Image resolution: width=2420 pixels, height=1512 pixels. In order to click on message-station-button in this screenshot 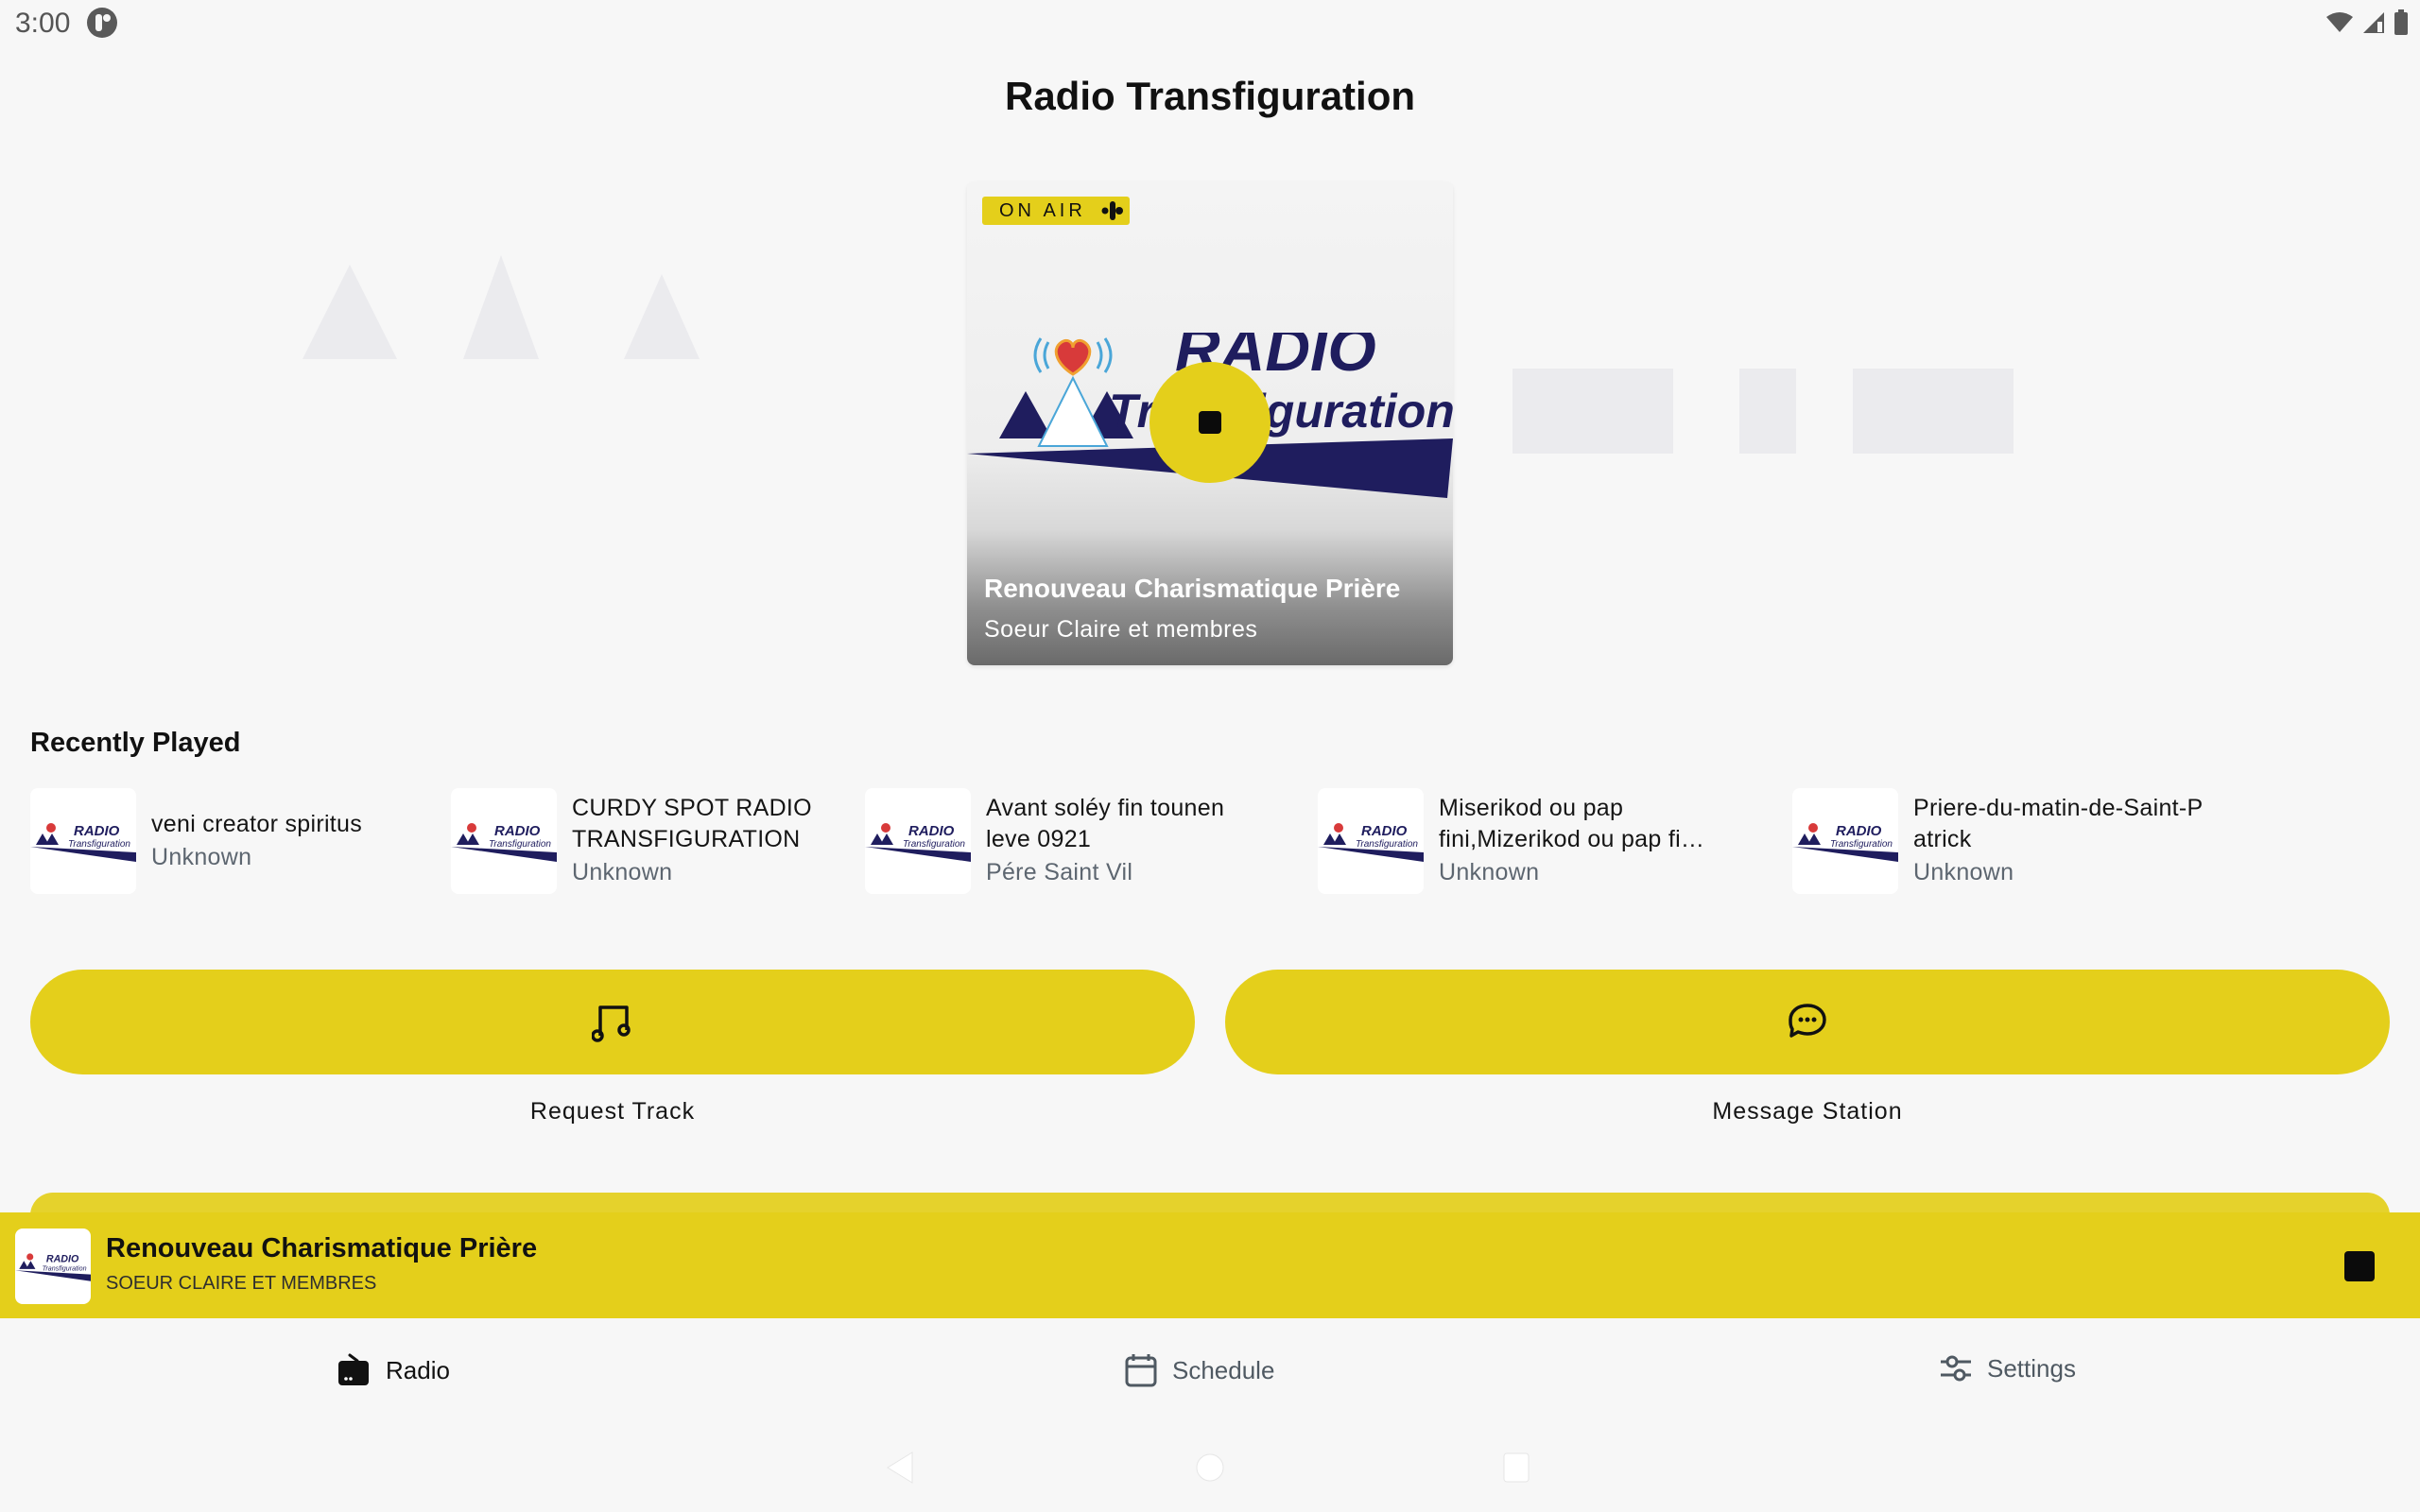, I will do `click(1808, 1022)`.